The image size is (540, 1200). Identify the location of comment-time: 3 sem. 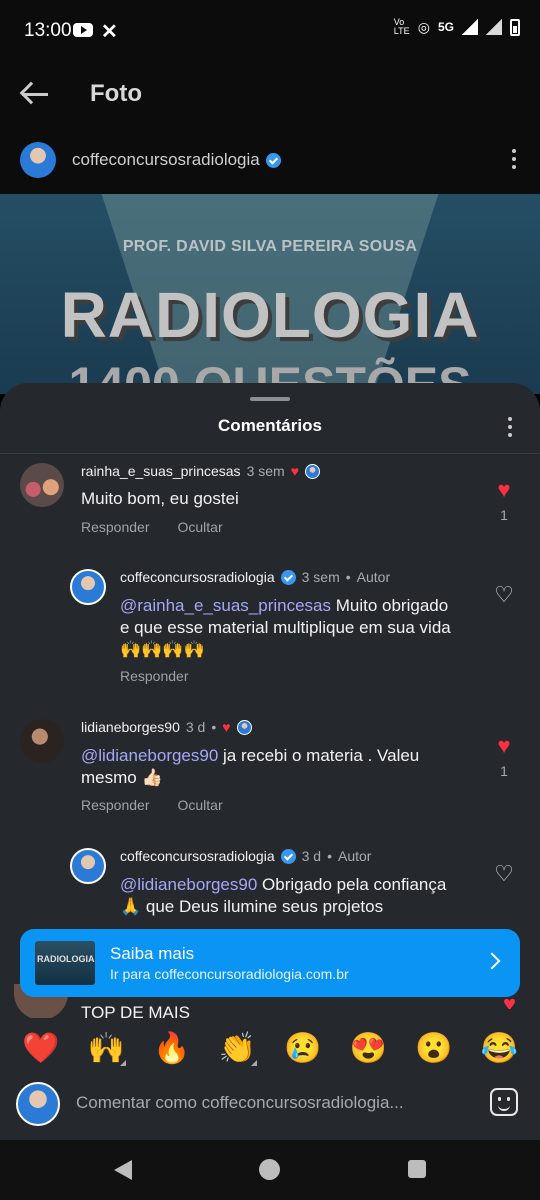
(265, 471).